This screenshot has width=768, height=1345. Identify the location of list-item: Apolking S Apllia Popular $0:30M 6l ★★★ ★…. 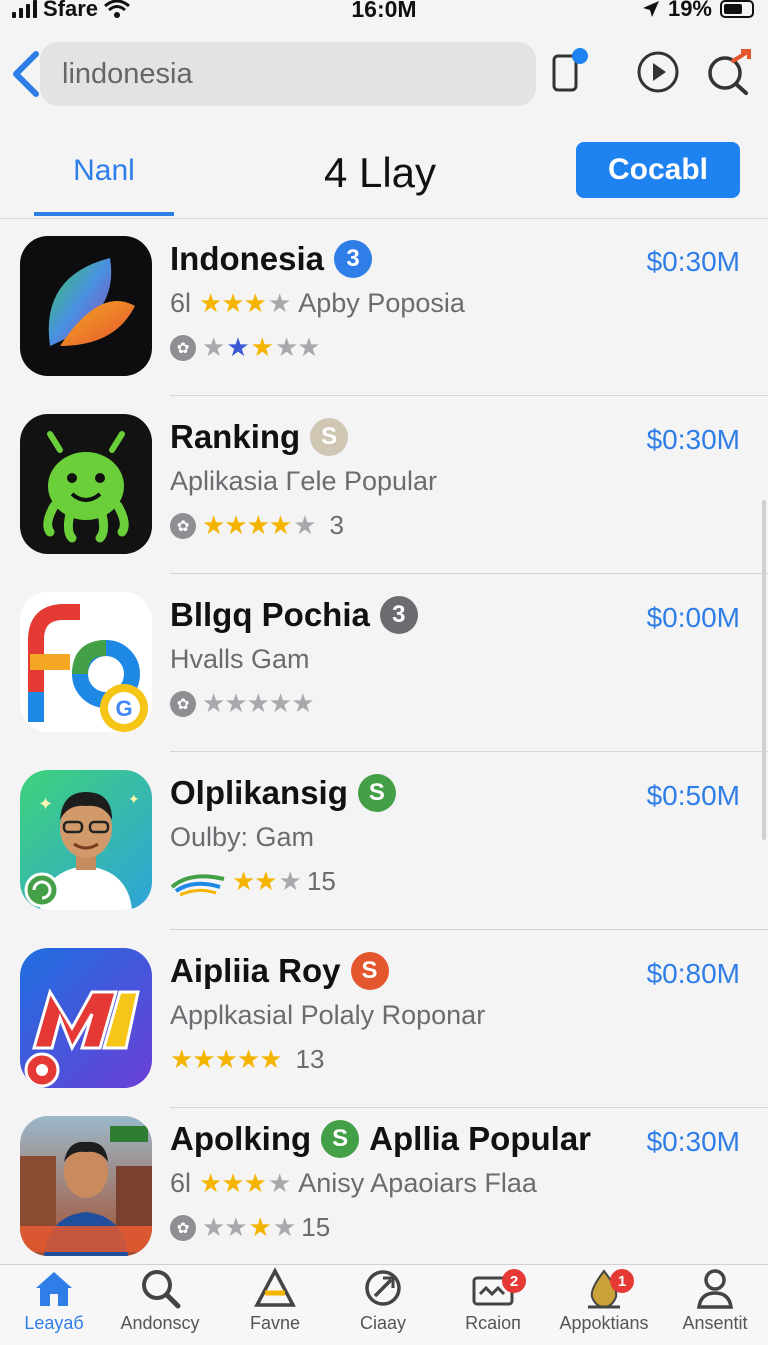
(384, 1181).